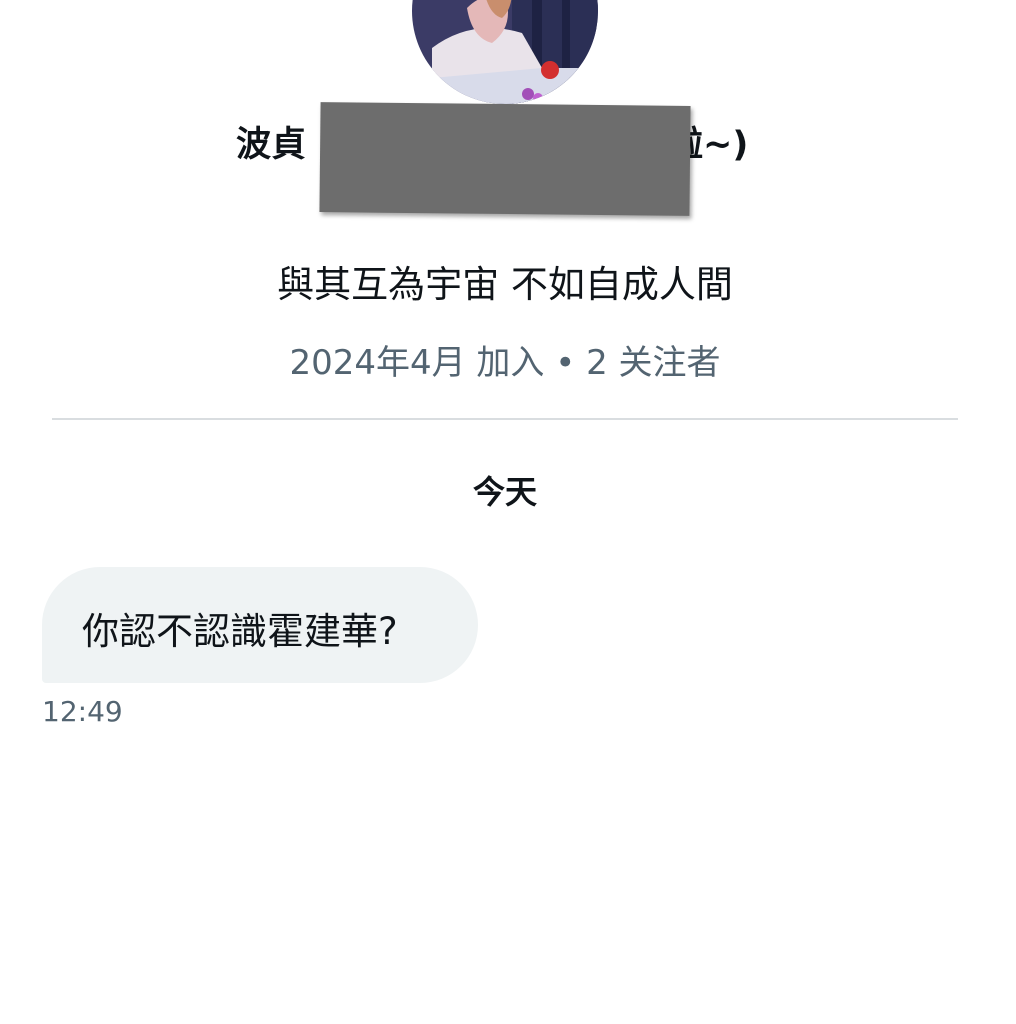  I want to click on date-separator: 今天, so click(504, 492).